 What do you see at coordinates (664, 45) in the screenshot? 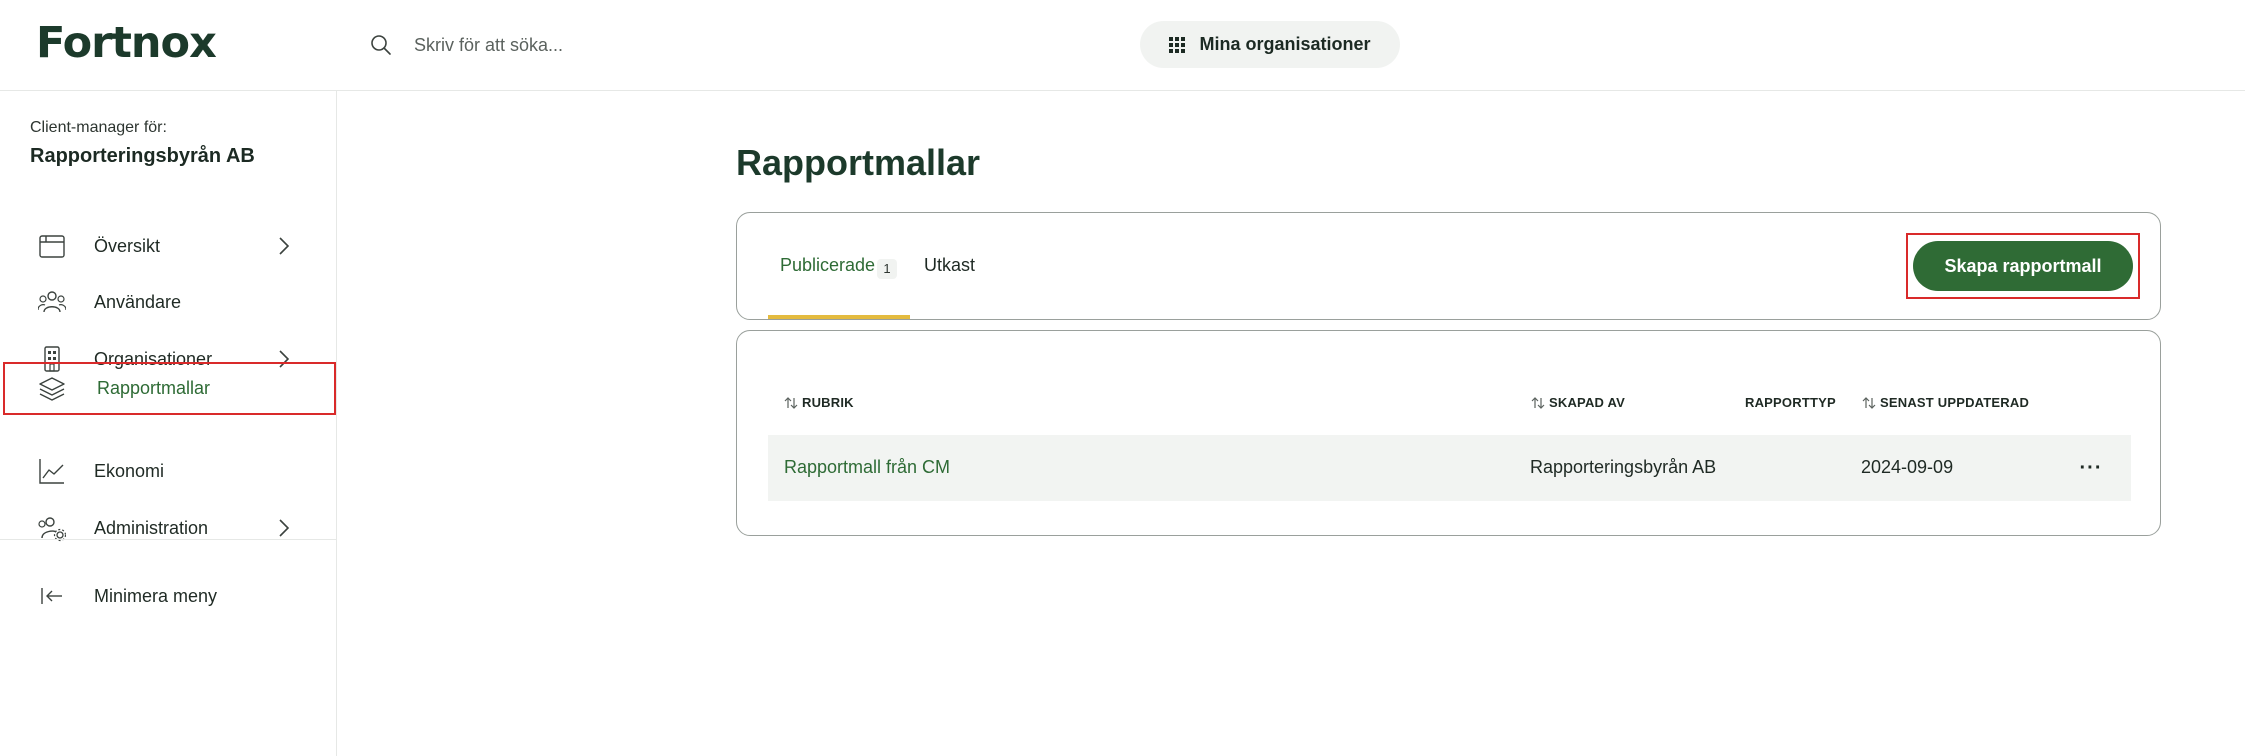
I see `search-input` at bounding box center [664, 45].